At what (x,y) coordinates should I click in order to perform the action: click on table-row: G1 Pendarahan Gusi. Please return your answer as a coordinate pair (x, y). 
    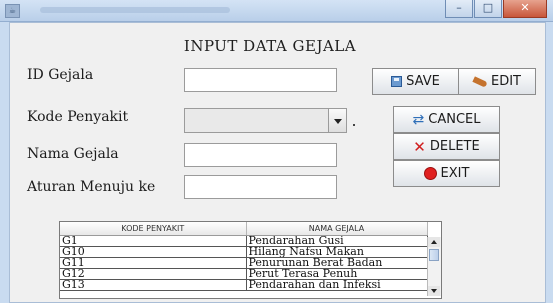
    Looking at the image, I should click on (244, 241).